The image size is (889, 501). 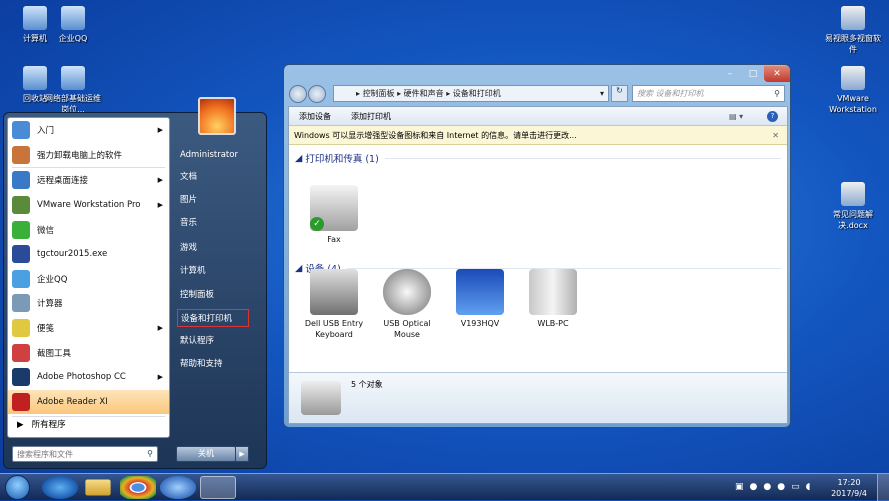 I want to click on start-right-item: 设备和打印机, so click(x=213, y=318).